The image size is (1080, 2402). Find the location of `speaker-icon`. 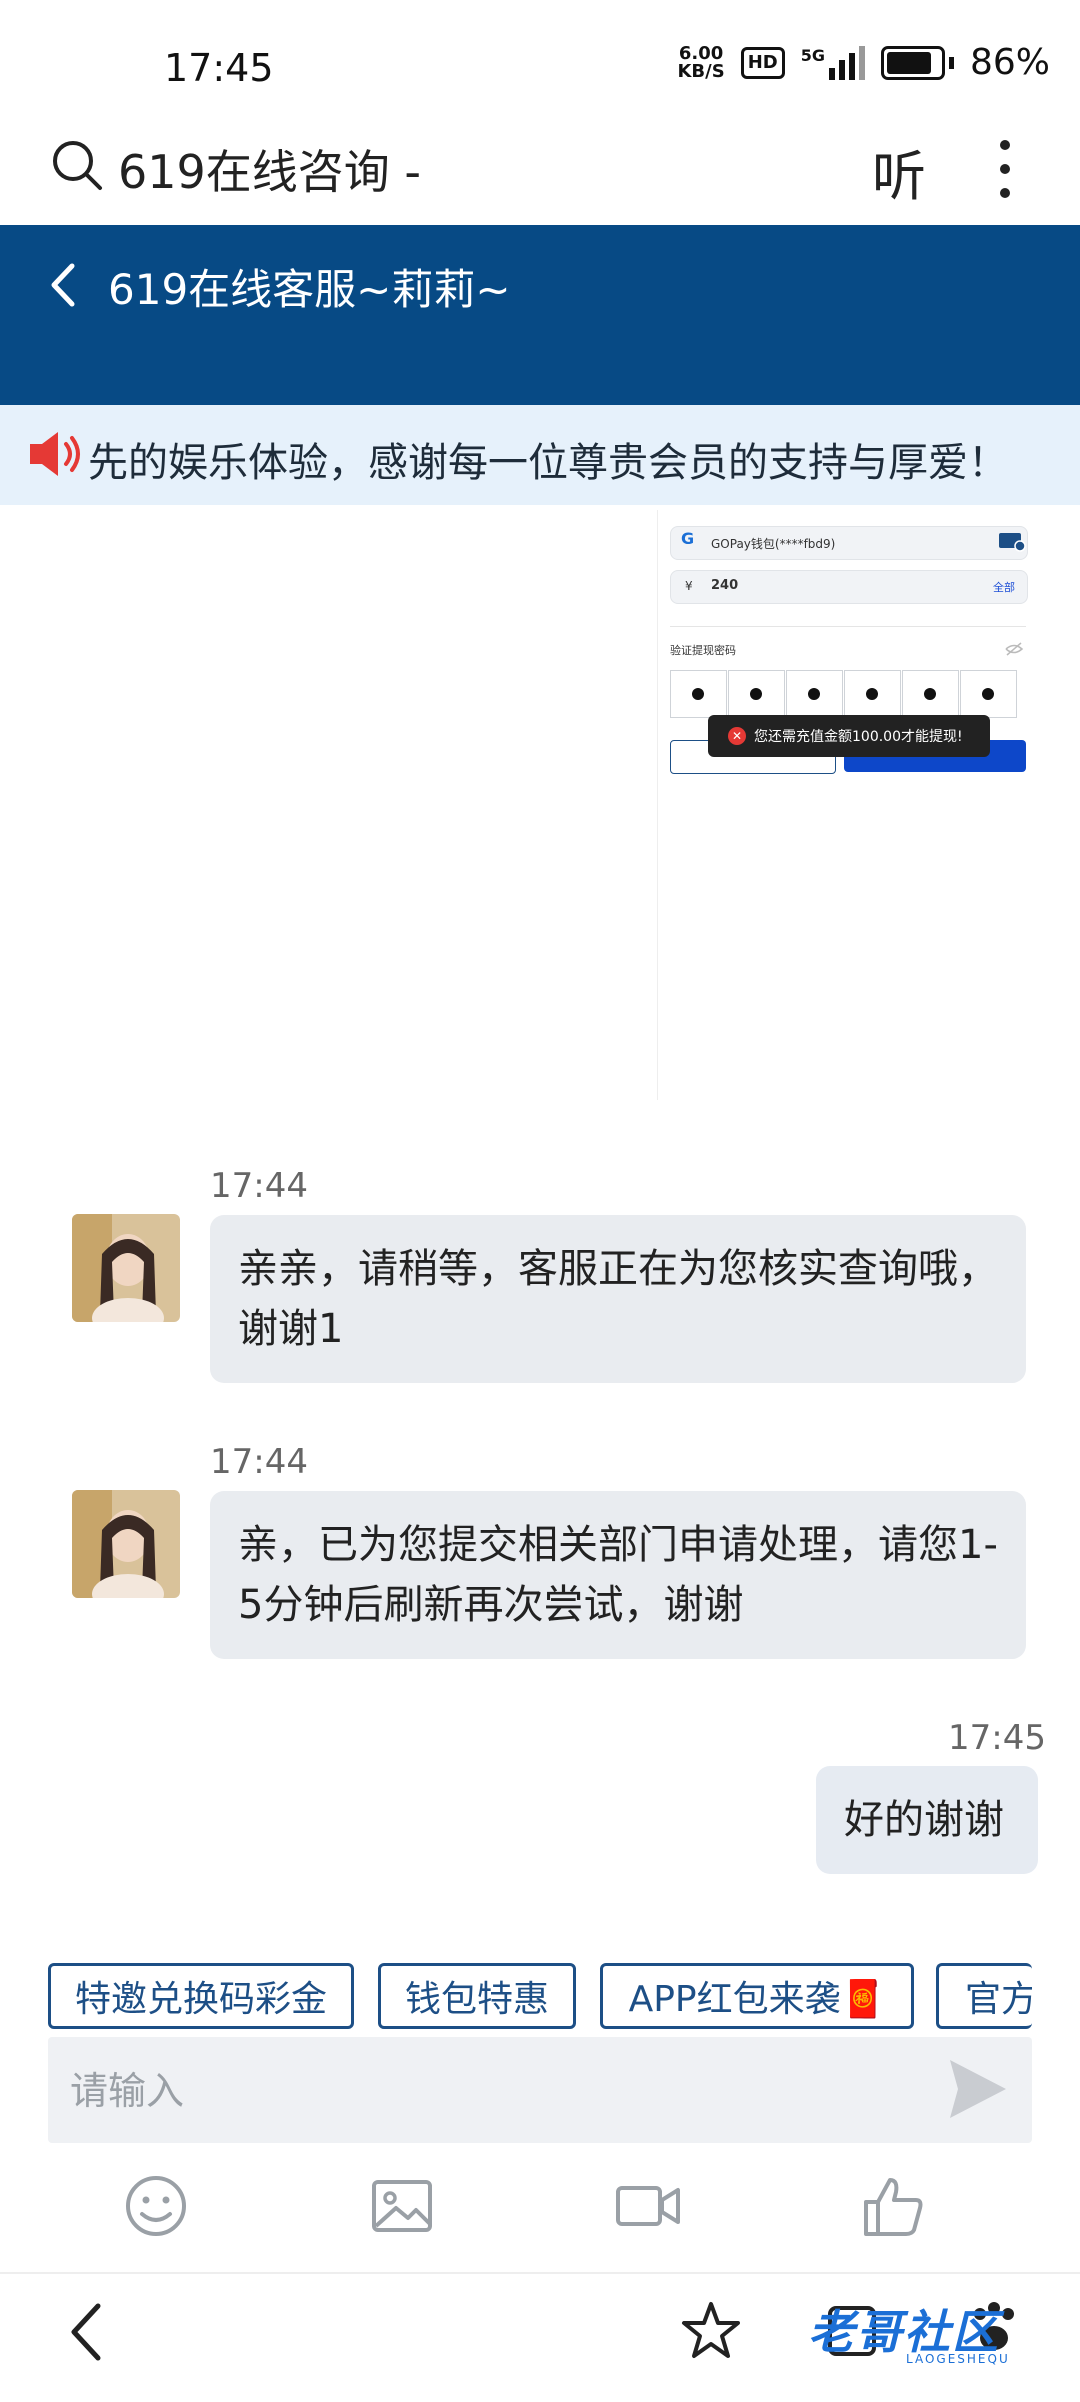

speaker-icon is located at coordinates (55, 454).